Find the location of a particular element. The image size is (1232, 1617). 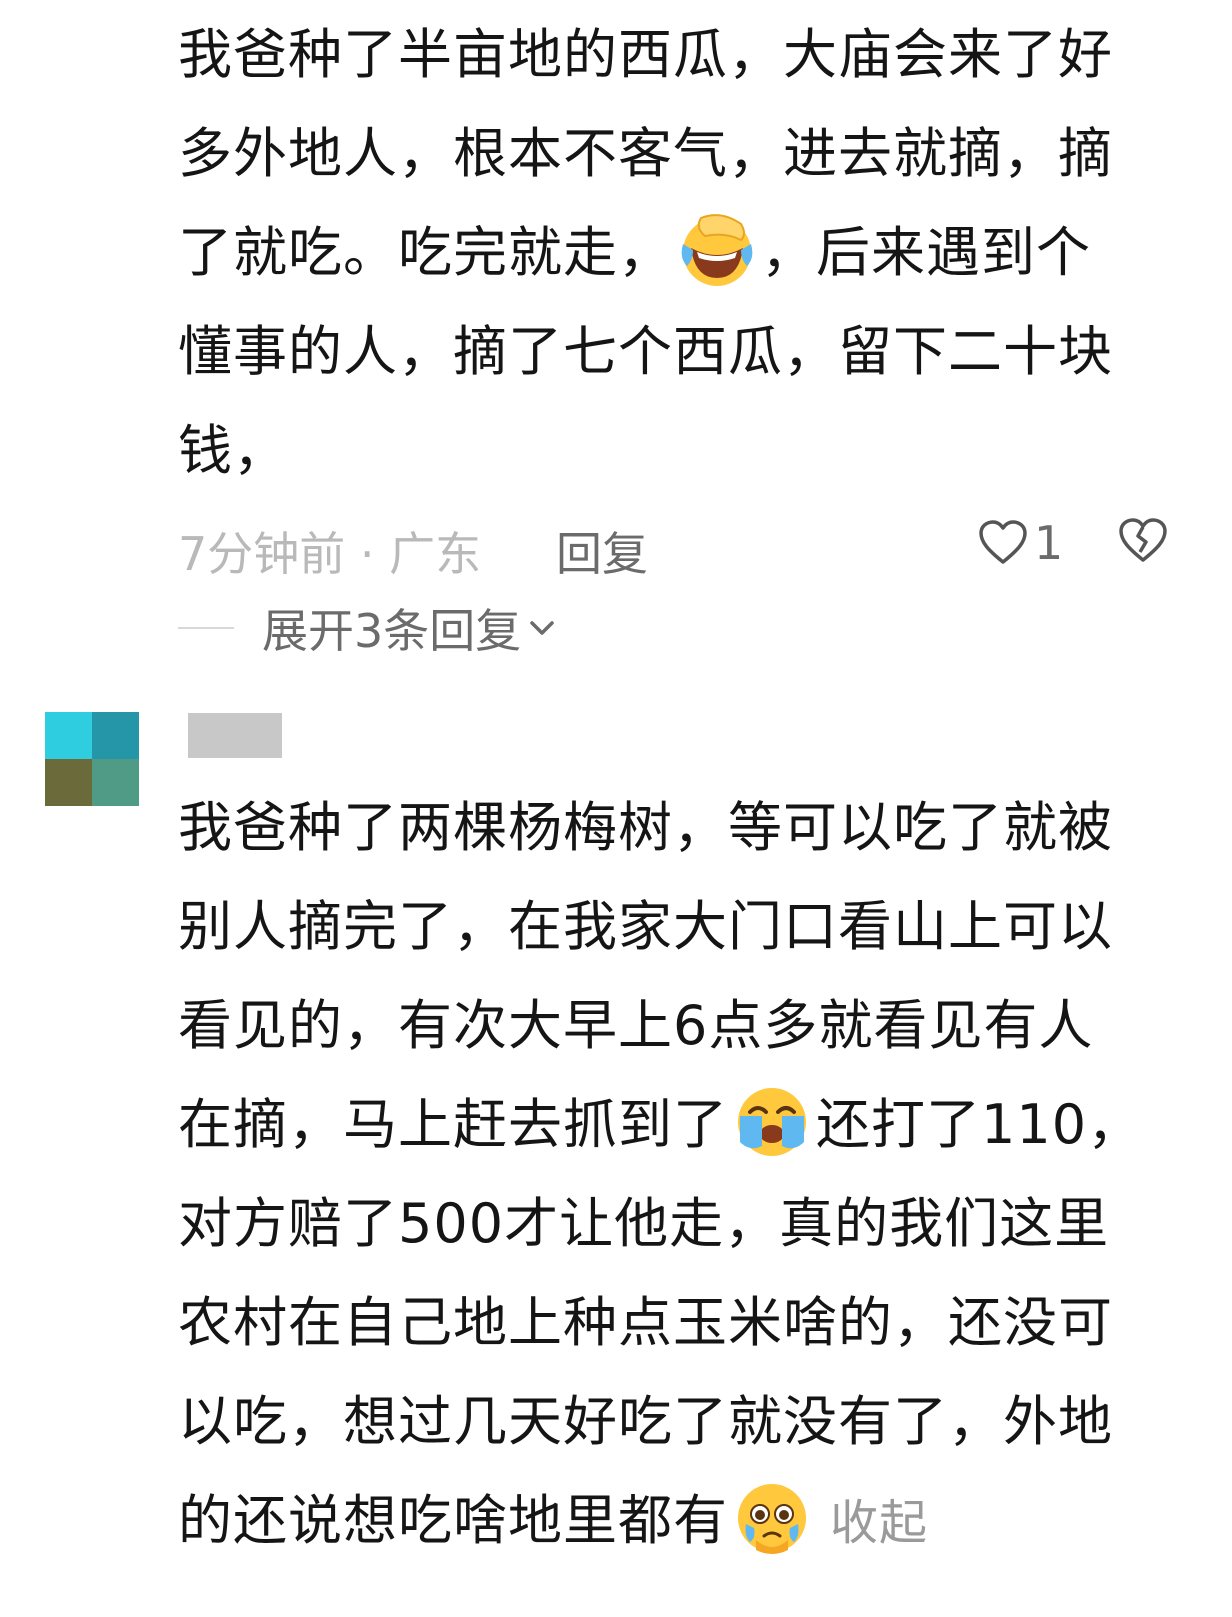

like-button: 1 is located at coordinates (1020, 543).